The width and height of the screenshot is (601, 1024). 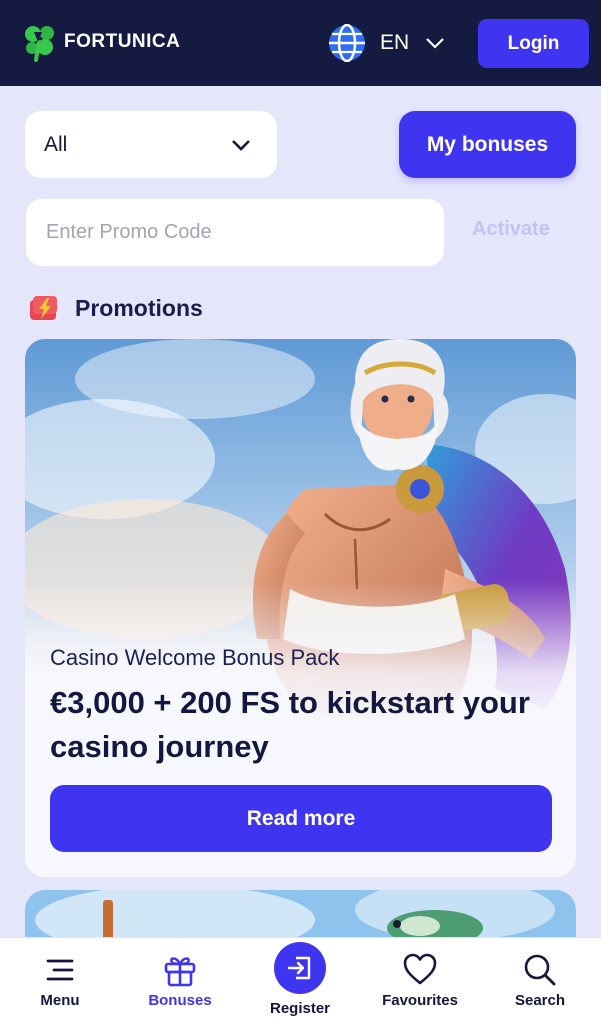 I want to click on fortunica-logo: FORTUNICA, so click(x=101, y=42).